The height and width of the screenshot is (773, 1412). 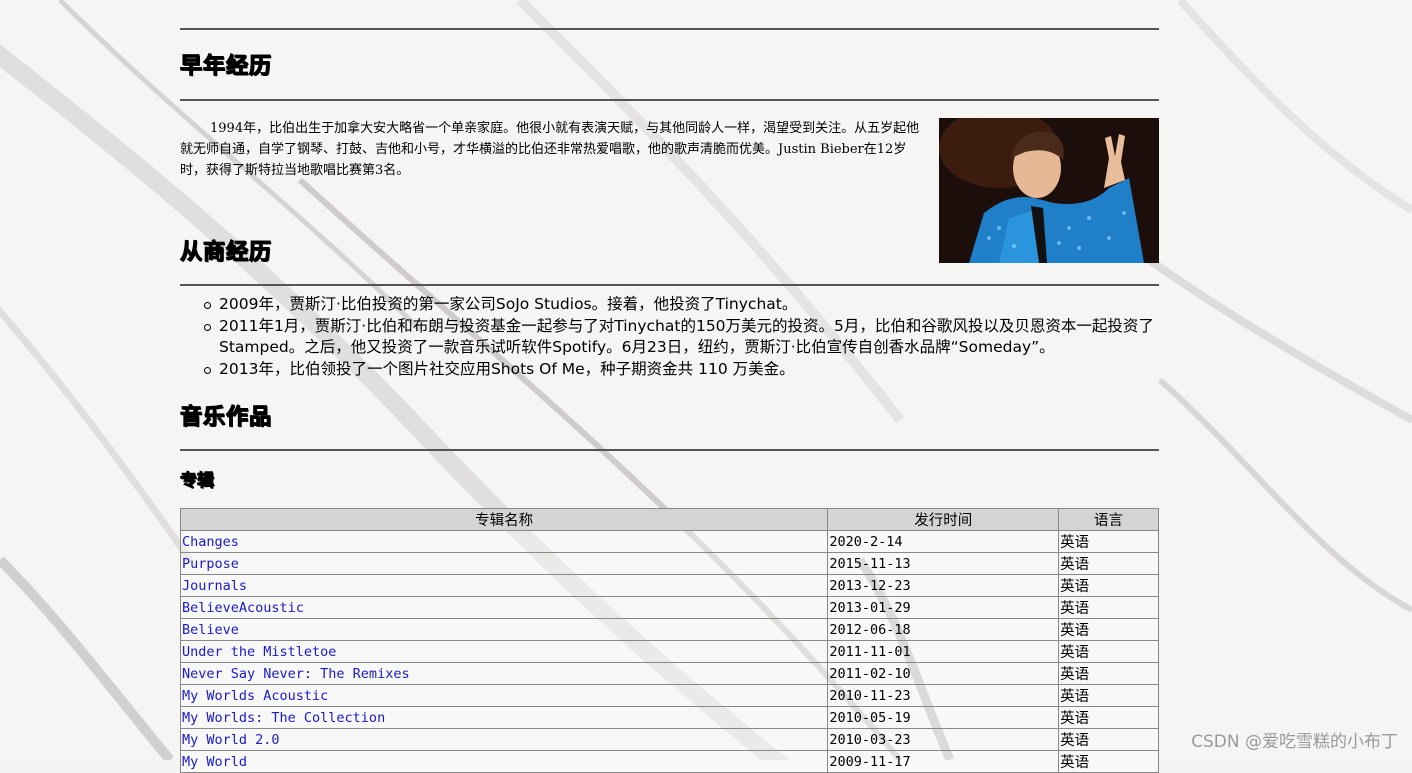 I want to click on table-row: Purpose 2015-11-13 英语, so click(x=669, y=563).